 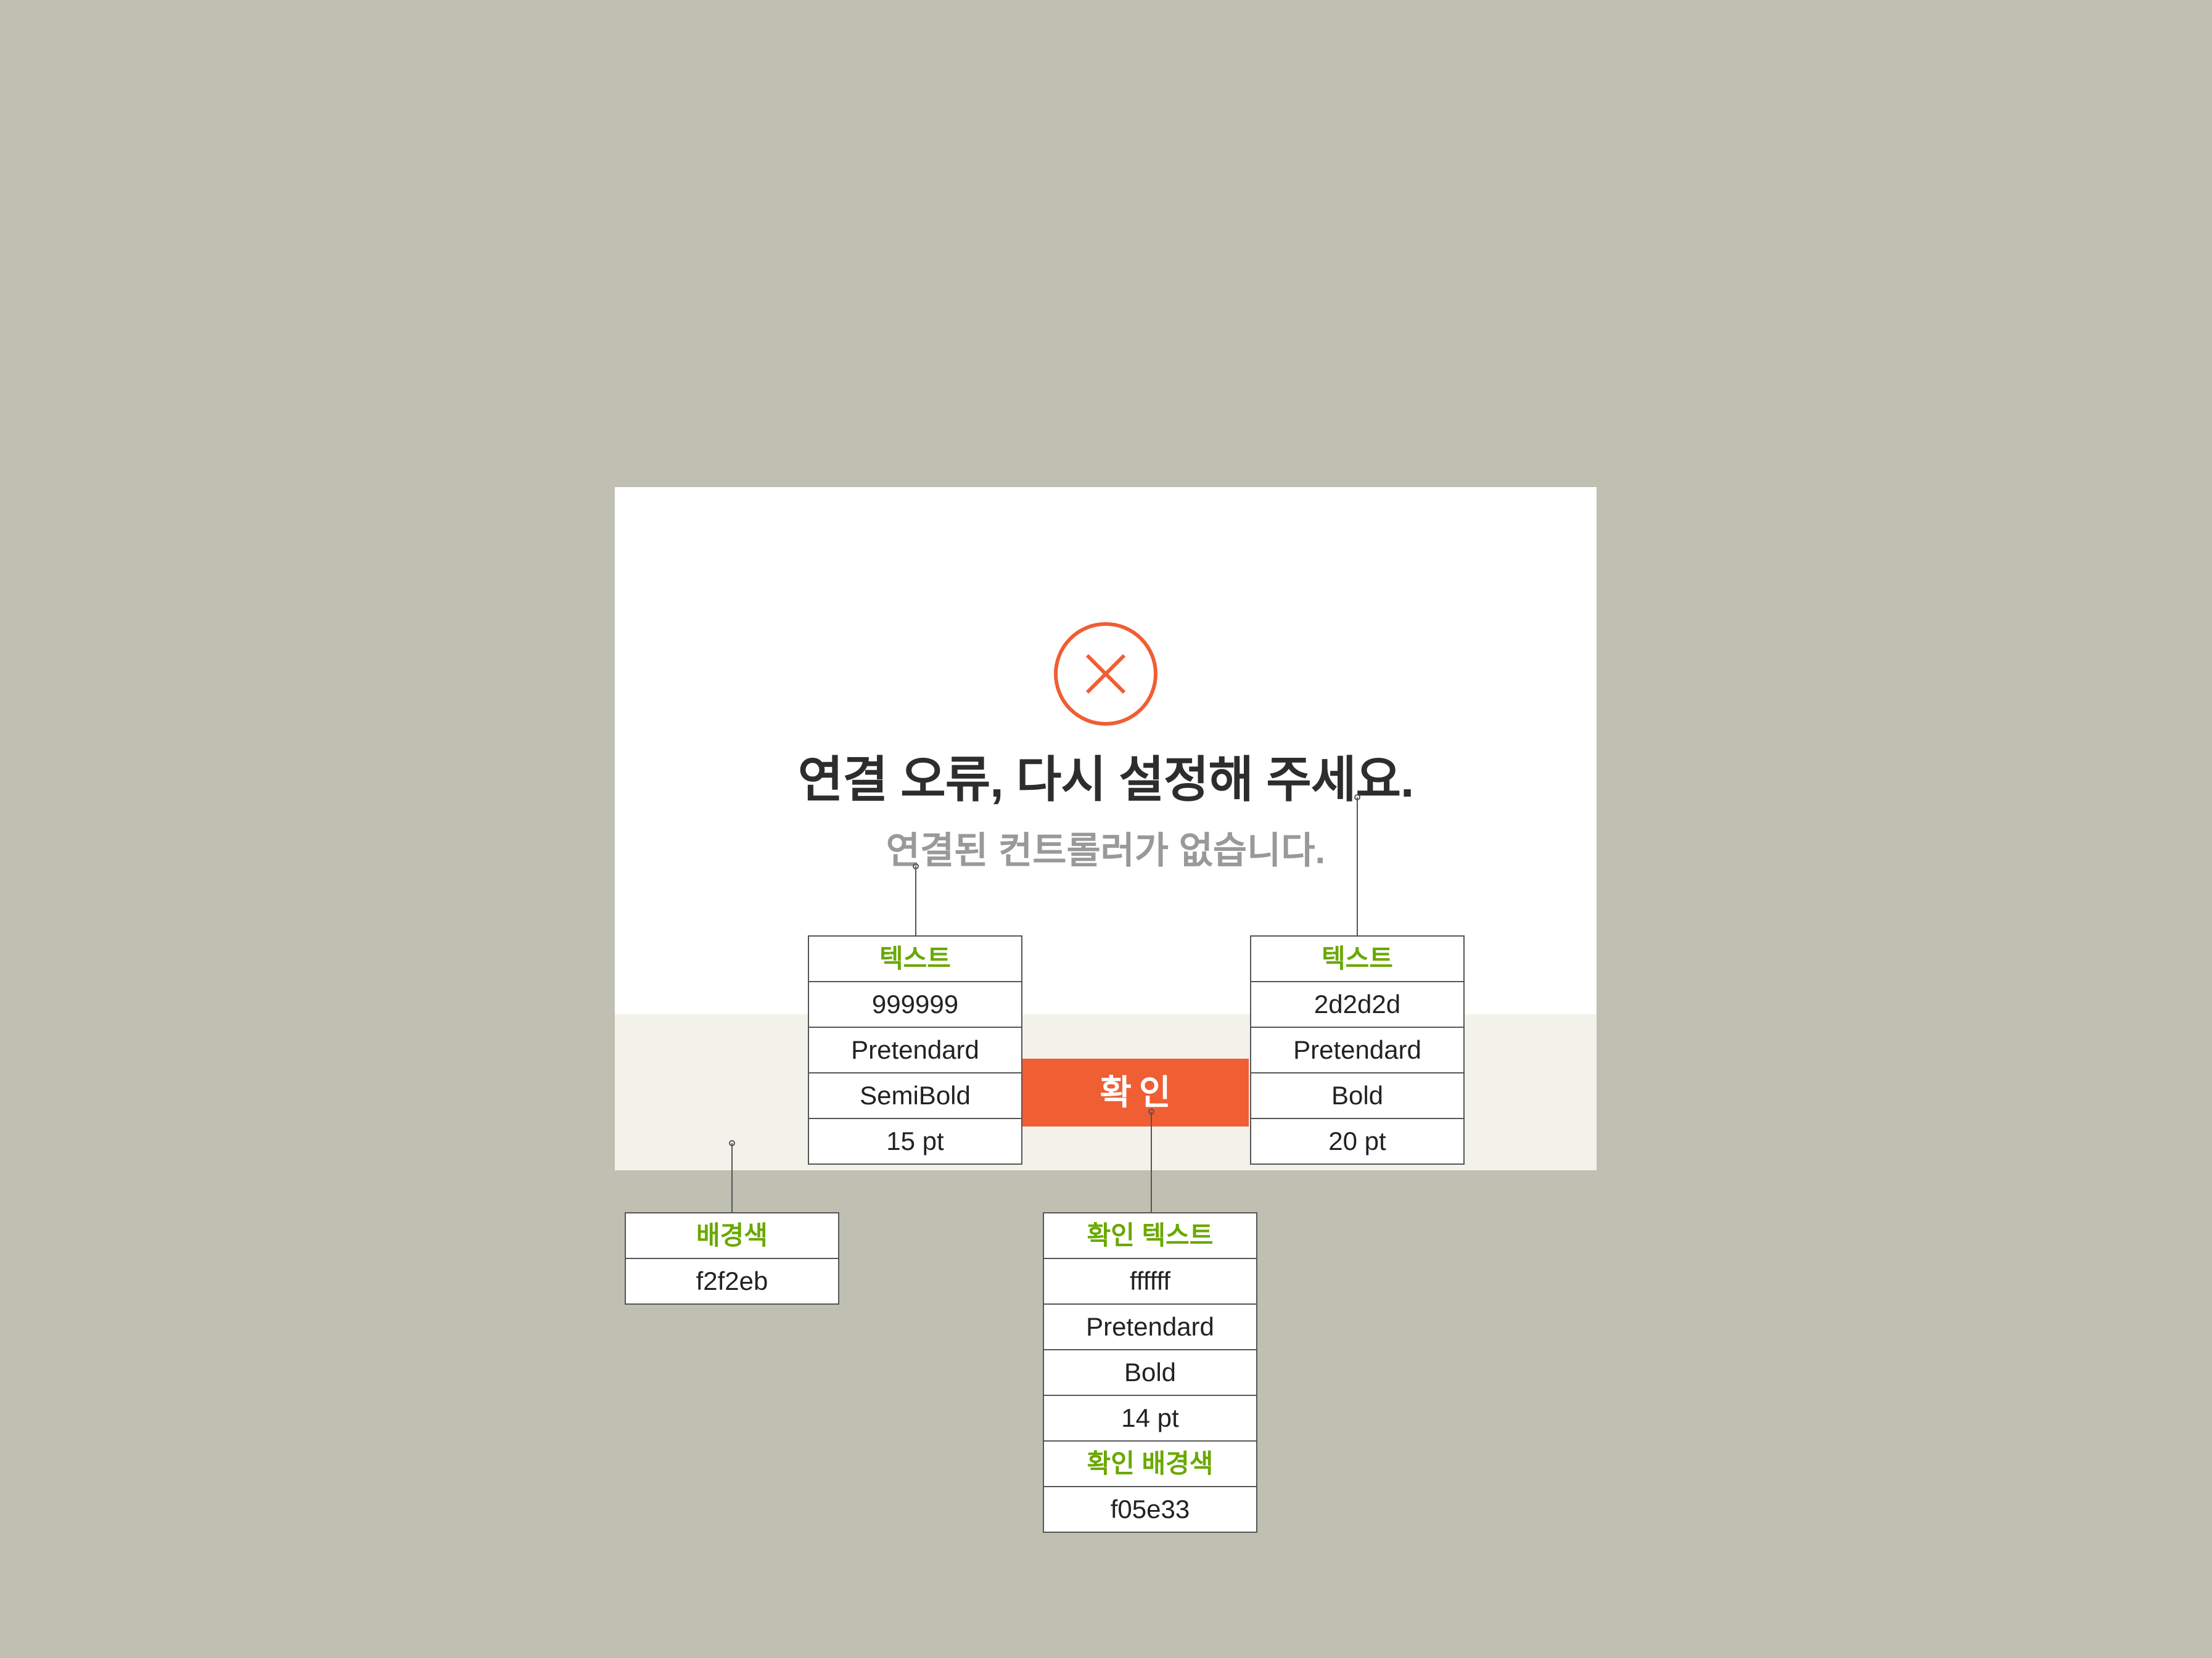 I want to click on confirm-button: 확인, so click(x=1135, y=1093).